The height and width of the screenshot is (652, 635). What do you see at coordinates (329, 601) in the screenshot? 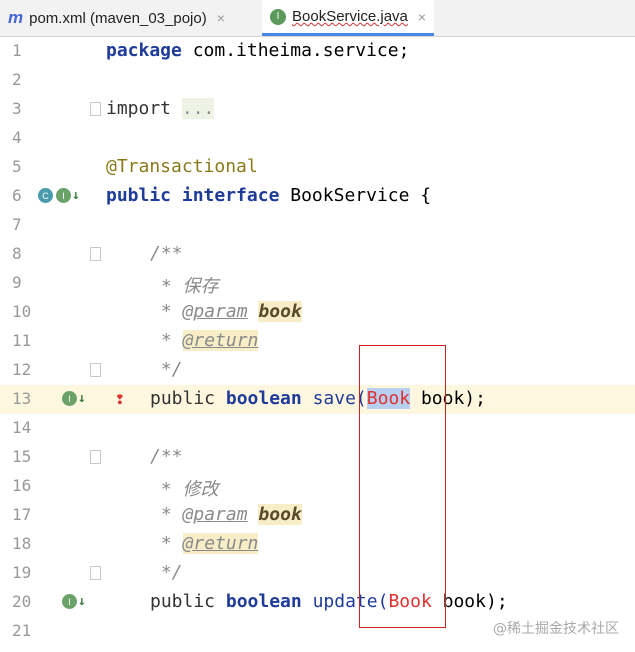
I see `code-text: public boolean update(Book book);` at bounding box center [329, 601].